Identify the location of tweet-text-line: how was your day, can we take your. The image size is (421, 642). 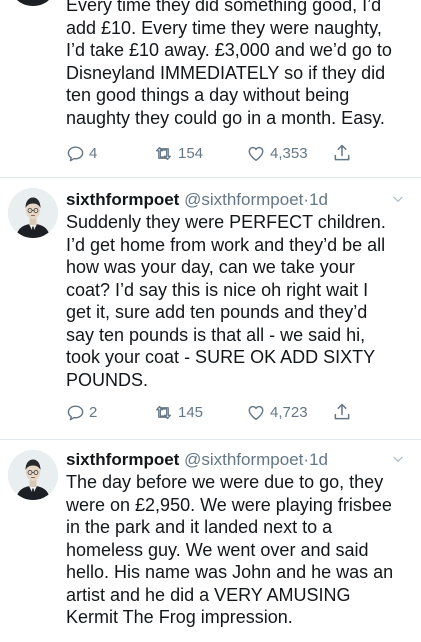
(210, 267).